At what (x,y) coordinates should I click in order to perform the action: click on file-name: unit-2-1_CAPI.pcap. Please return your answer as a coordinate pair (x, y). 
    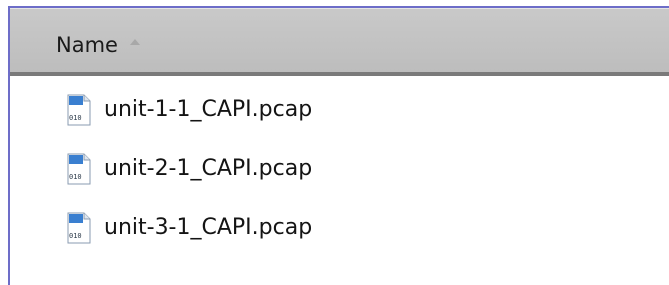
    Looking at the image, I should click on (208, 168).